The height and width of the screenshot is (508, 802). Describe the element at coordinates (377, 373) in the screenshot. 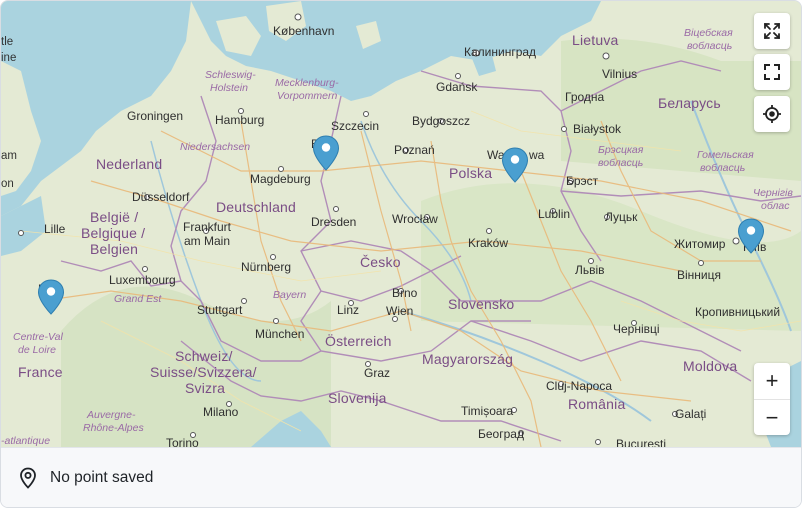

I see `label-graz: Graz` at that location.